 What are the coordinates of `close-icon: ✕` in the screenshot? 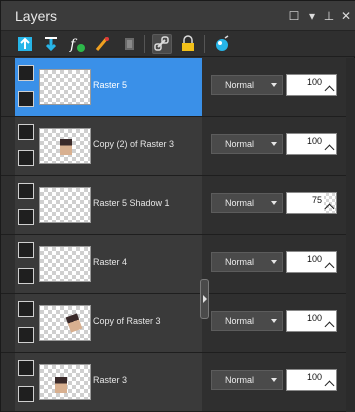 It's located at (346, 16).